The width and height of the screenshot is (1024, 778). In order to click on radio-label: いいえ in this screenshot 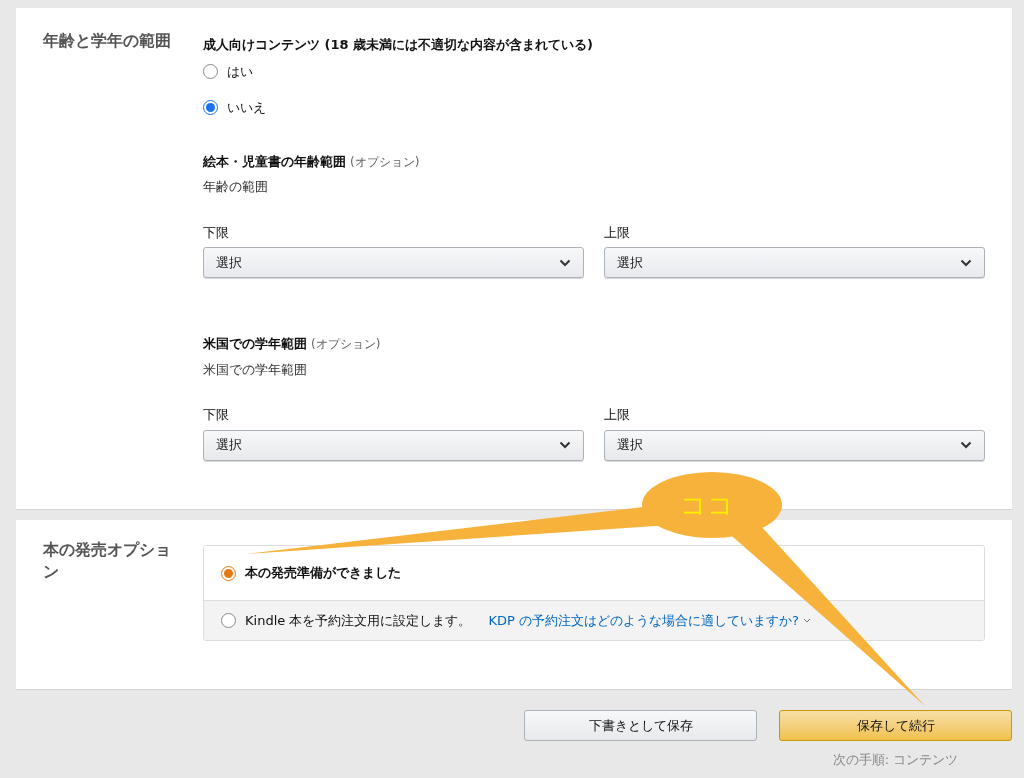, I will do `click(246, 108)`.